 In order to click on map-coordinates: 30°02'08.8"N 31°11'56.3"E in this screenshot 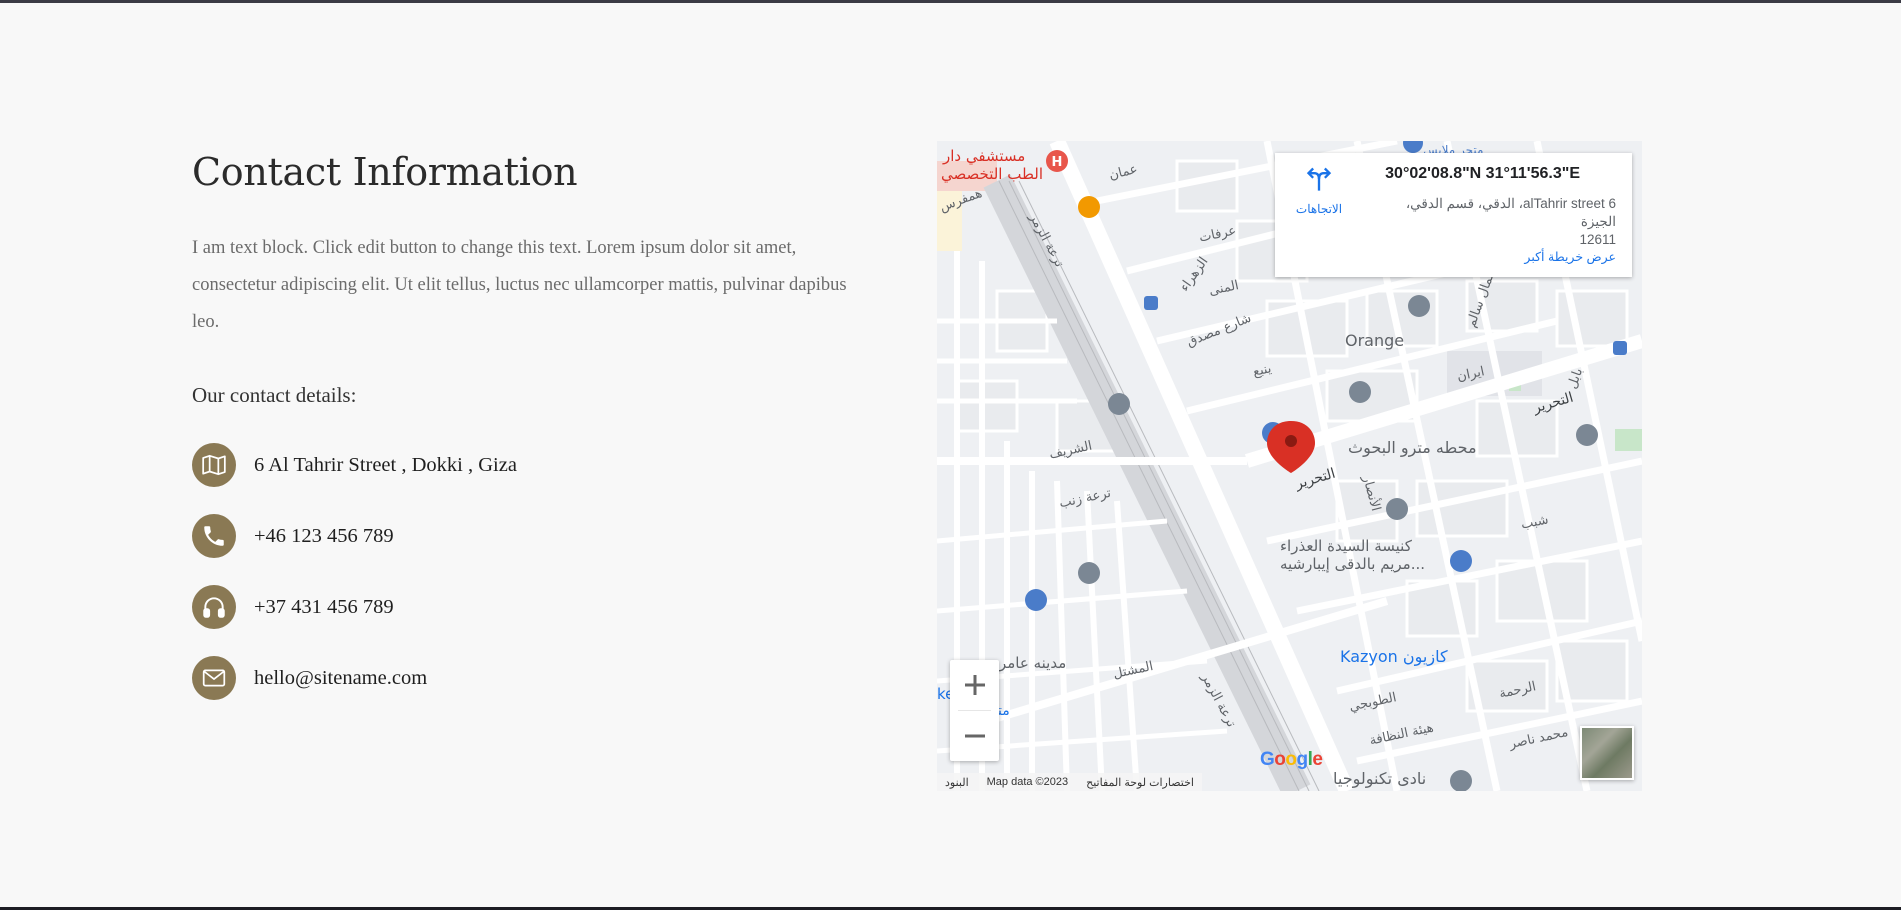, I will do `click(1482, 173)`.